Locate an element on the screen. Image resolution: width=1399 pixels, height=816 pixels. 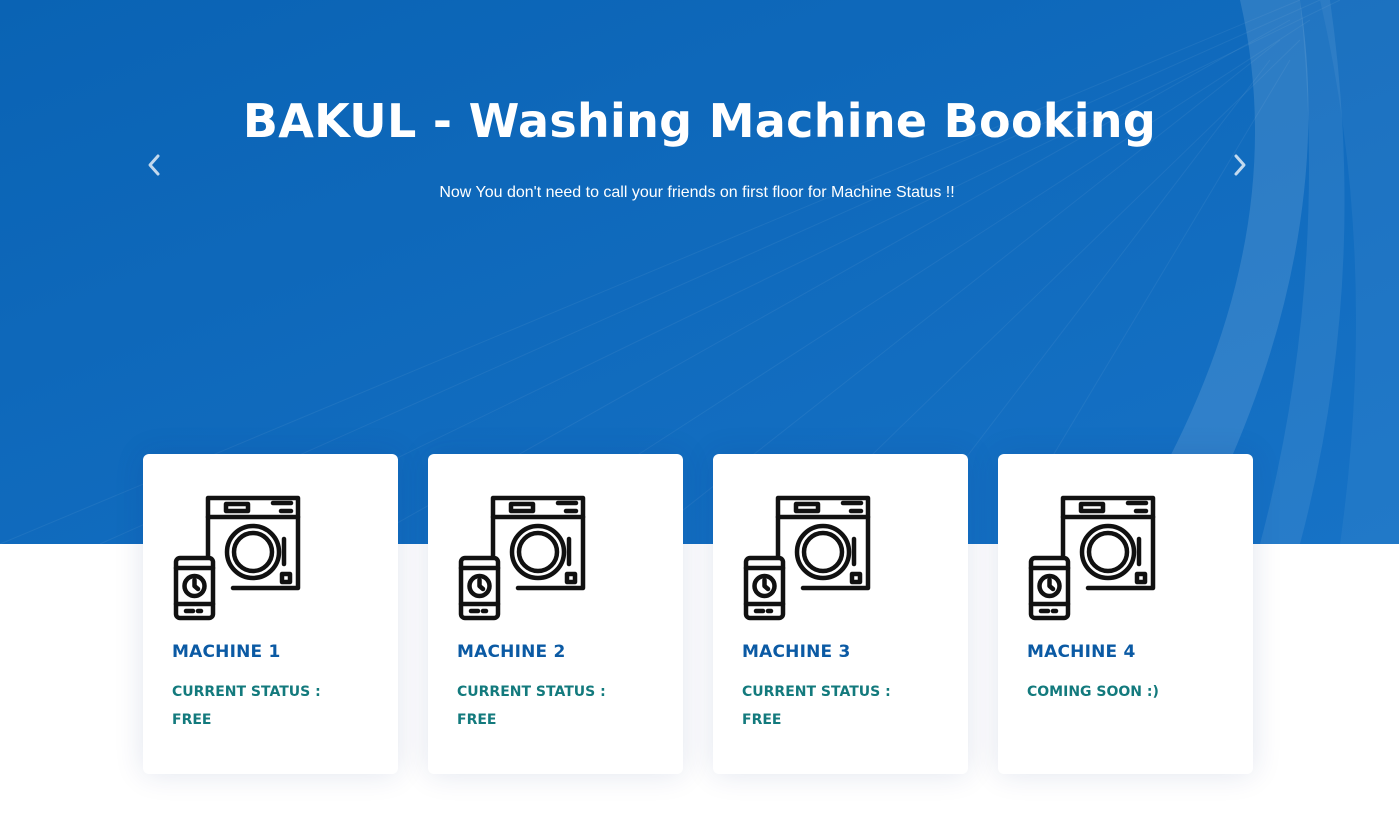
machine-card-1: MACHINE 1 CURRENT STATUS : FREE is located at coordinates (270, 614).